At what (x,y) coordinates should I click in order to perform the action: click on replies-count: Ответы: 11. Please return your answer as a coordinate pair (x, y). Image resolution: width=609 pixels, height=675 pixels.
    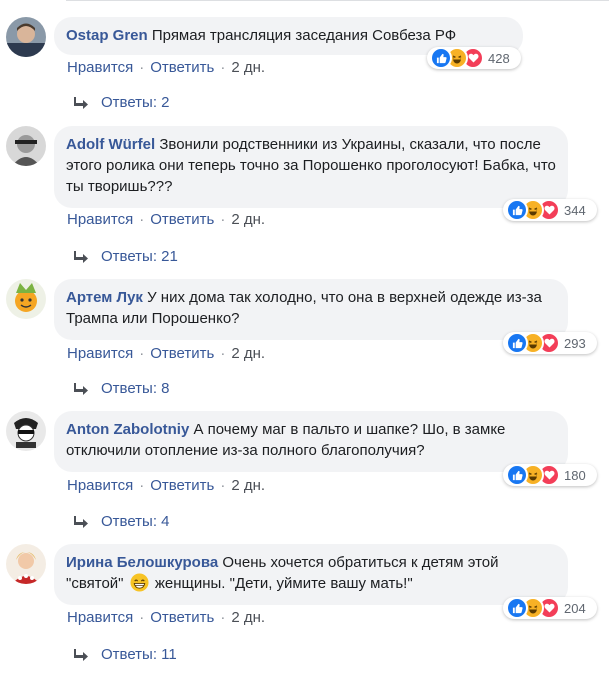
    Looking at the image, I should click on (139, 654).